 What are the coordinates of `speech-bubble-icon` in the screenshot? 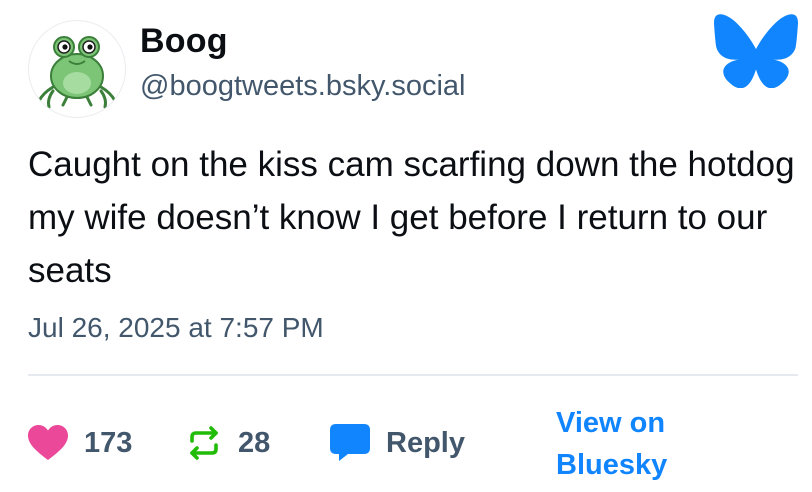 It's located at (350, 443).